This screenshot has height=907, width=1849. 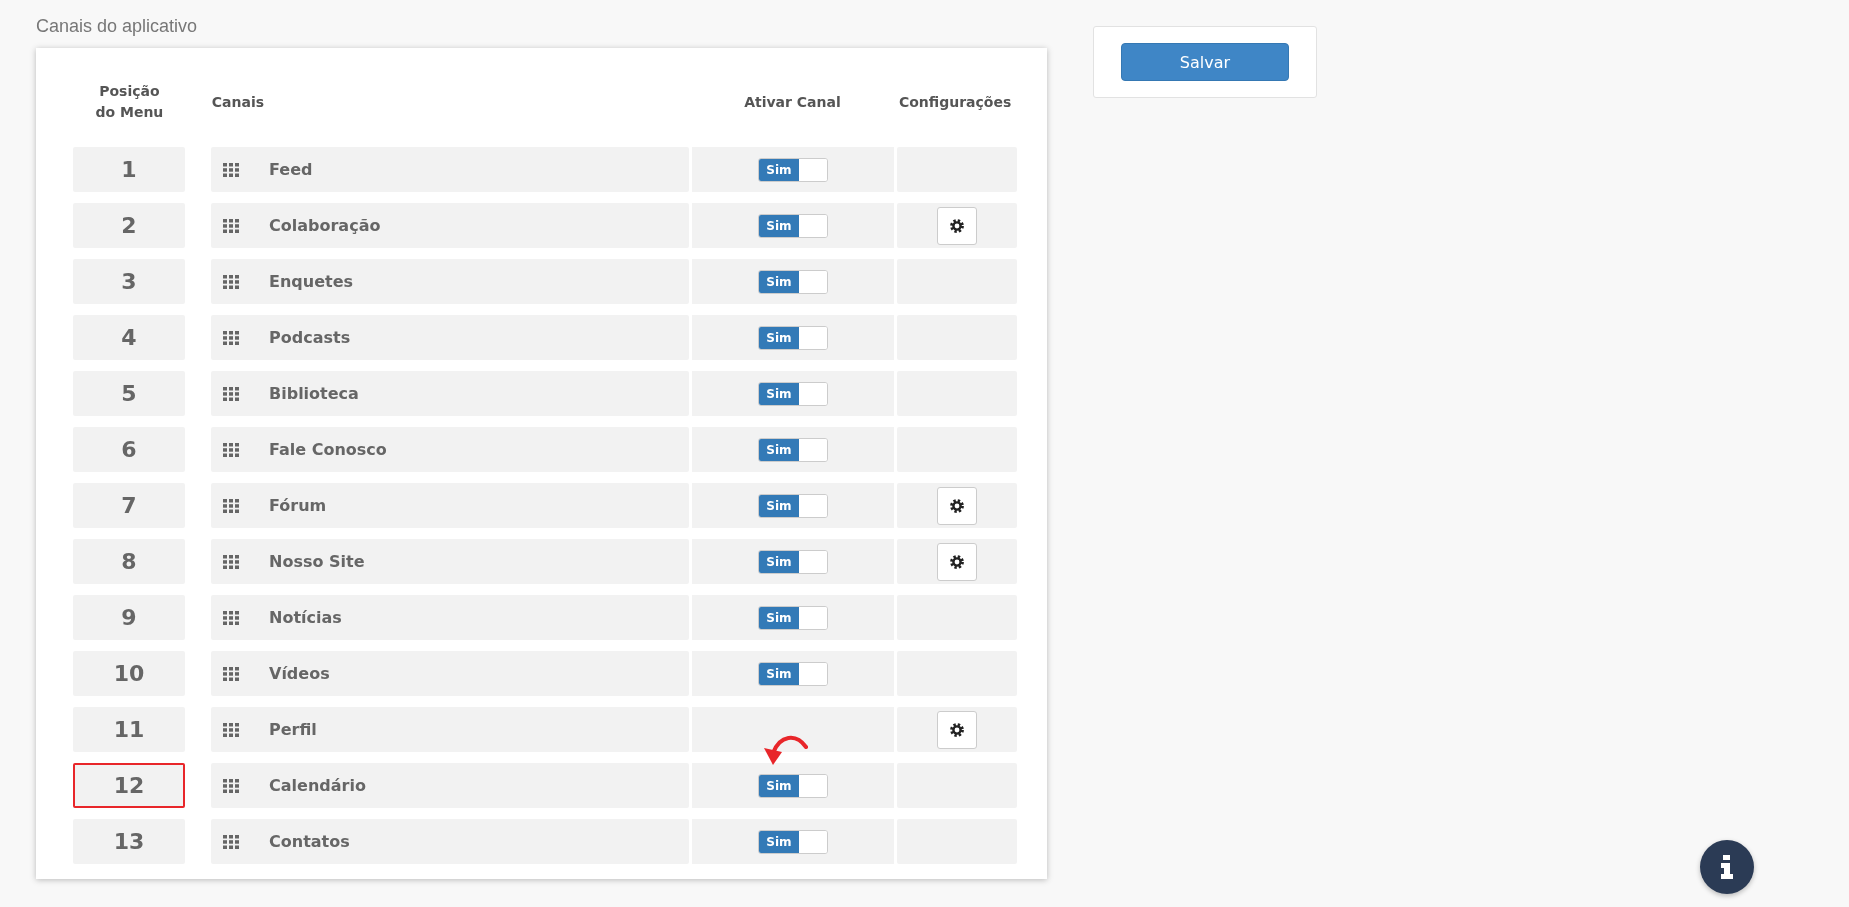 I want to click on channel-cell: Vídeos, so click(x=450, y=673).